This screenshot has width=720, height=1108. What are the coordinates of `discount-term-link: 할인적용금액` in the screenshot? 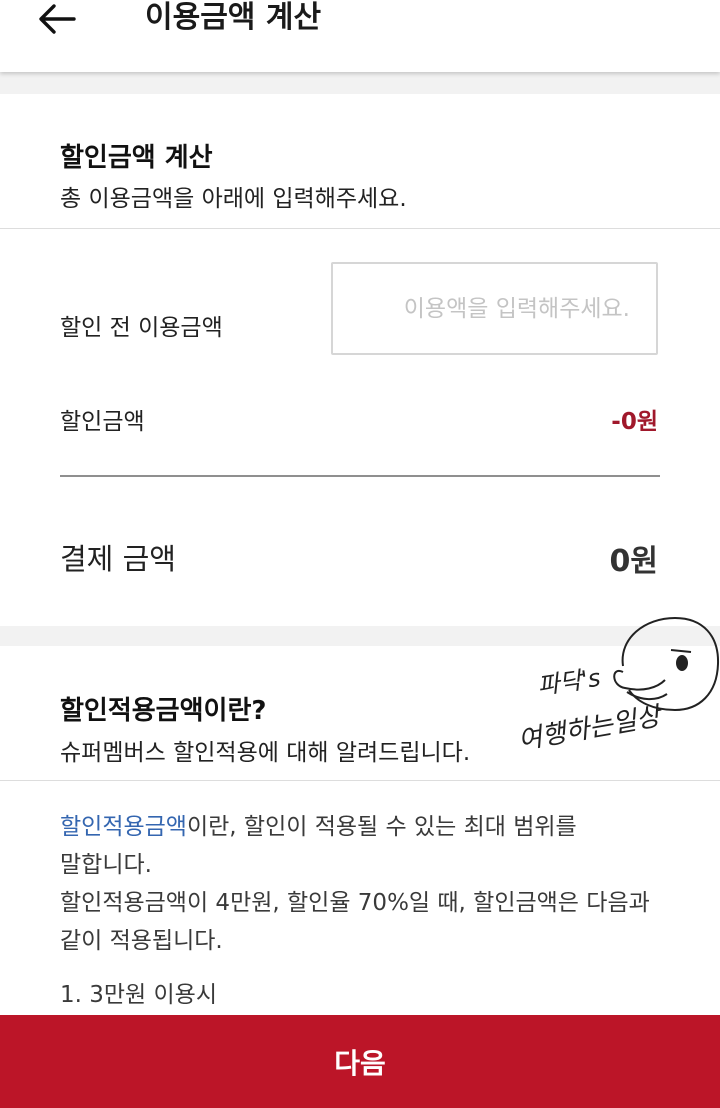 It's located at (123, 827).